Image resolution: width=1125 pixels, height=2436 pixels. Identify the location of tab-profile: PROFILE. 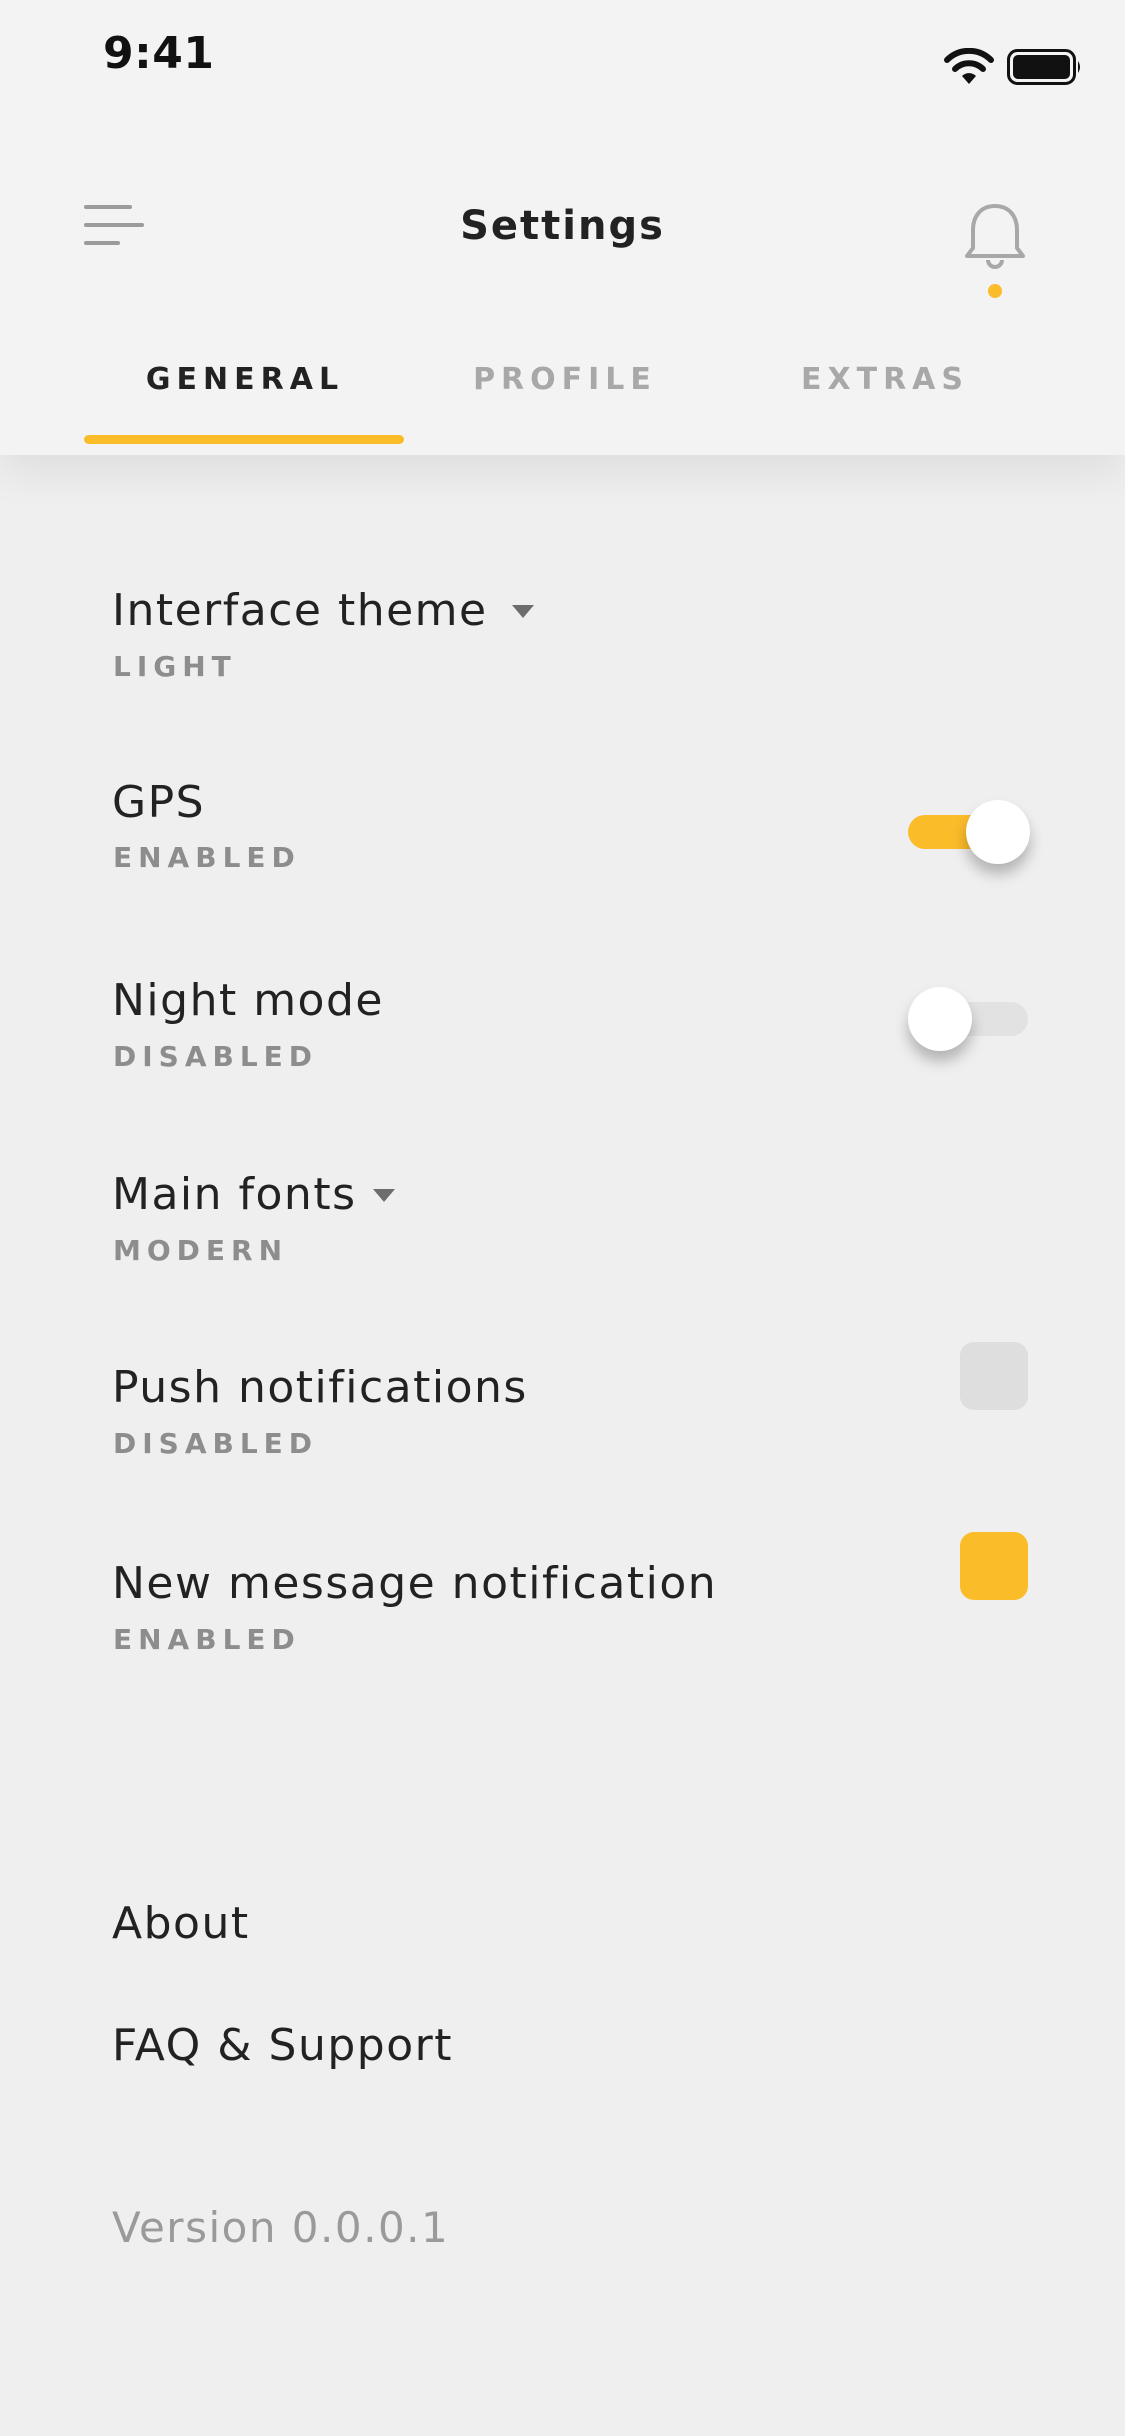
(565, 379).